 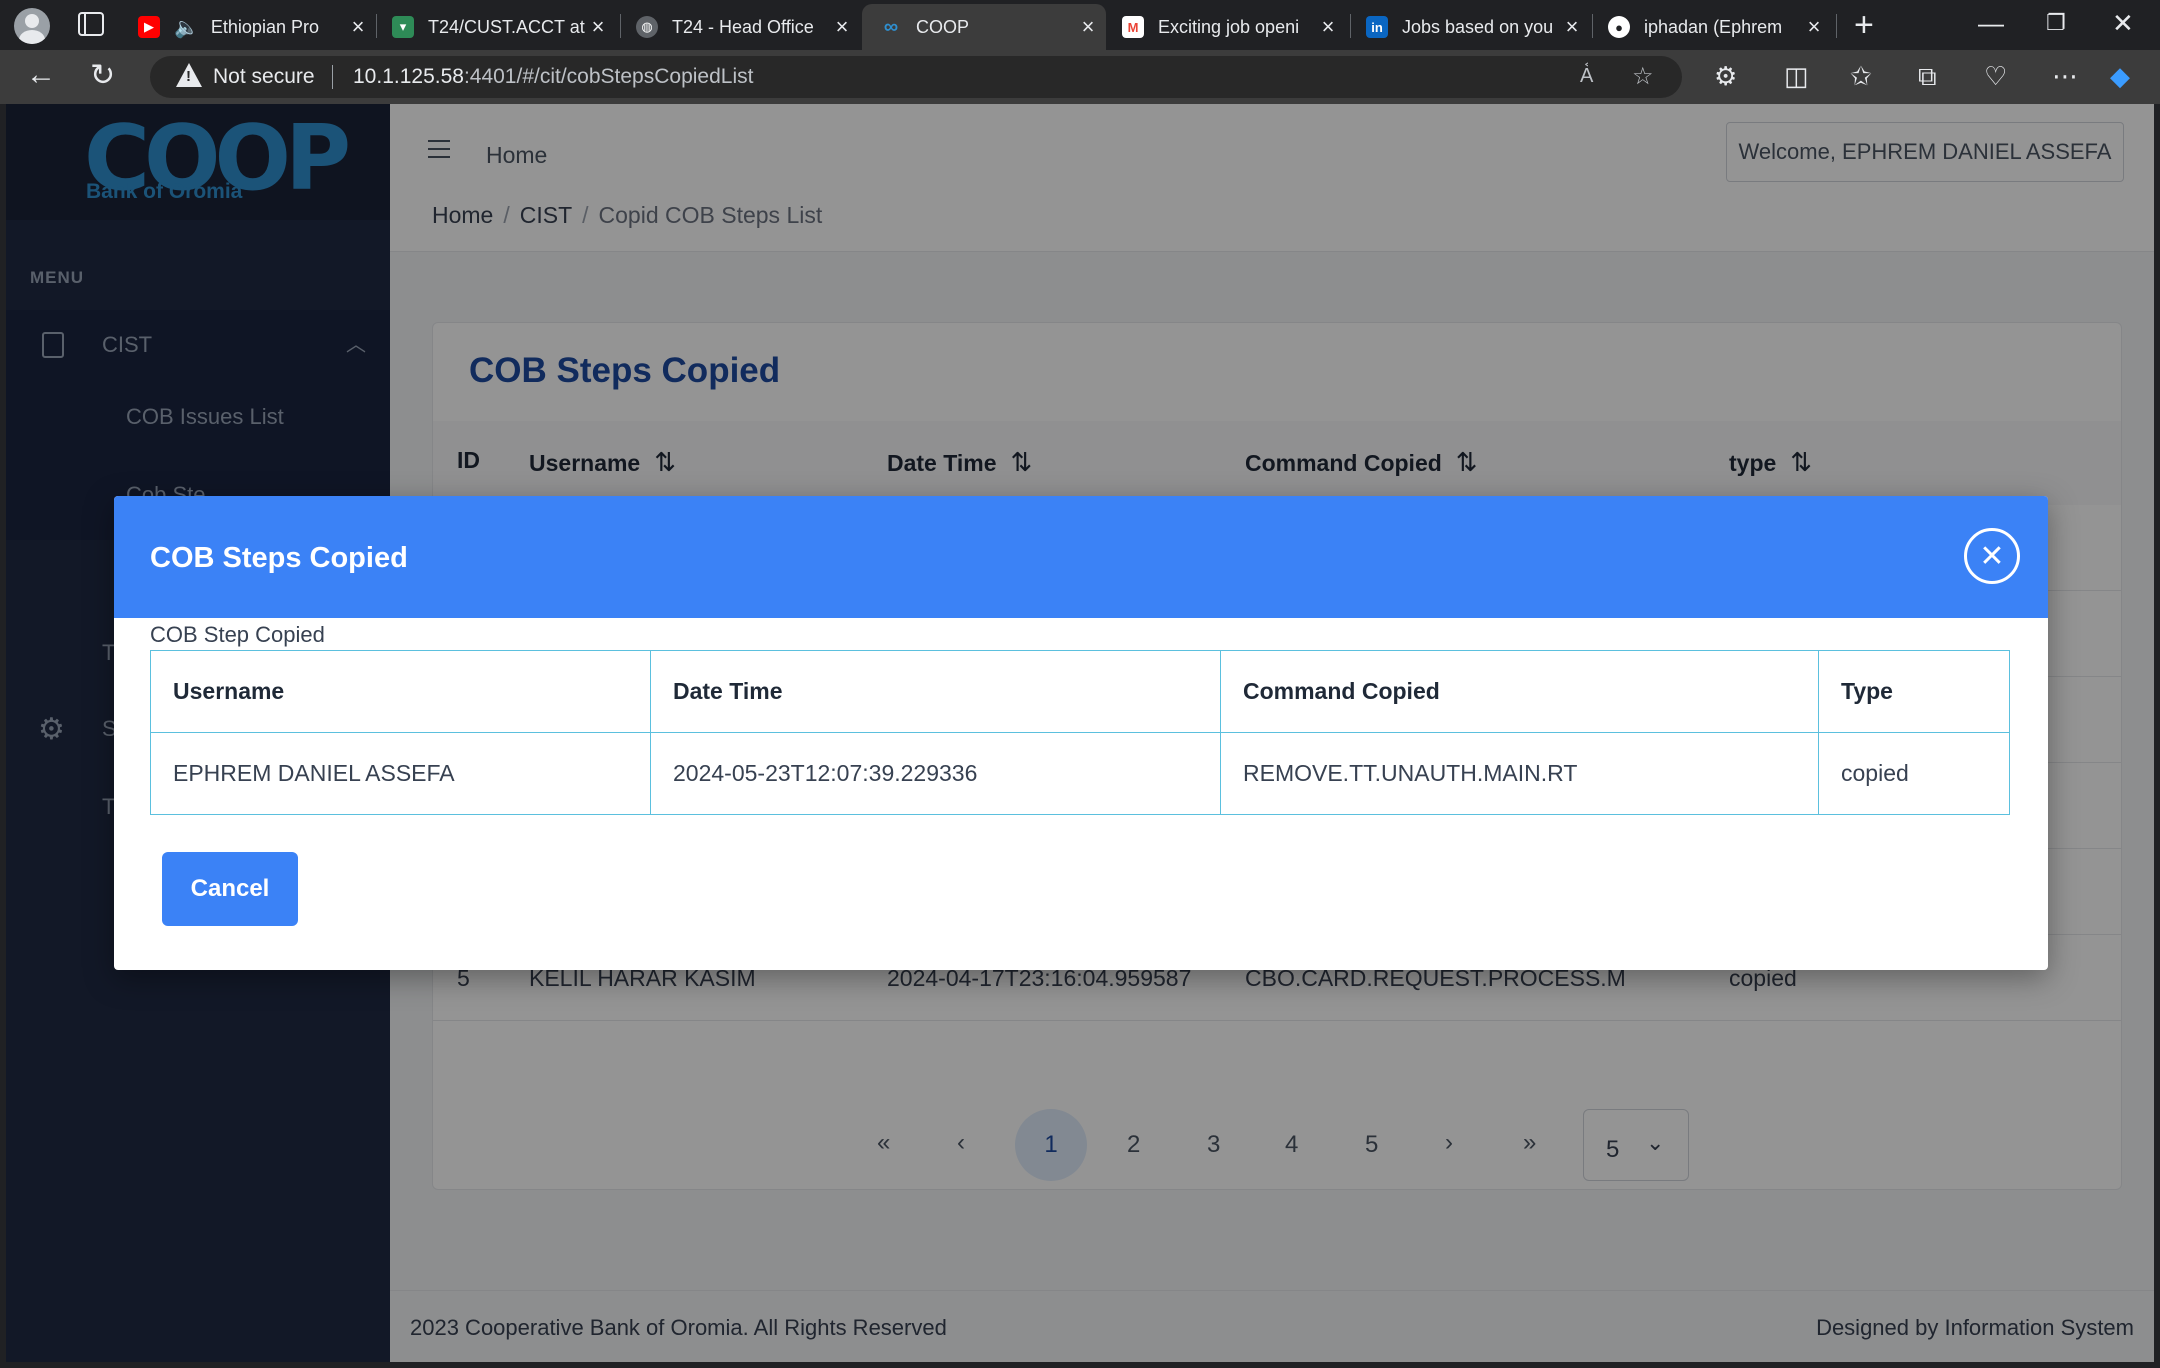 I want to click on cell-command: REMOVE.TT.UNAUTH.MAIN.RT, so click(x=1519, y=773).